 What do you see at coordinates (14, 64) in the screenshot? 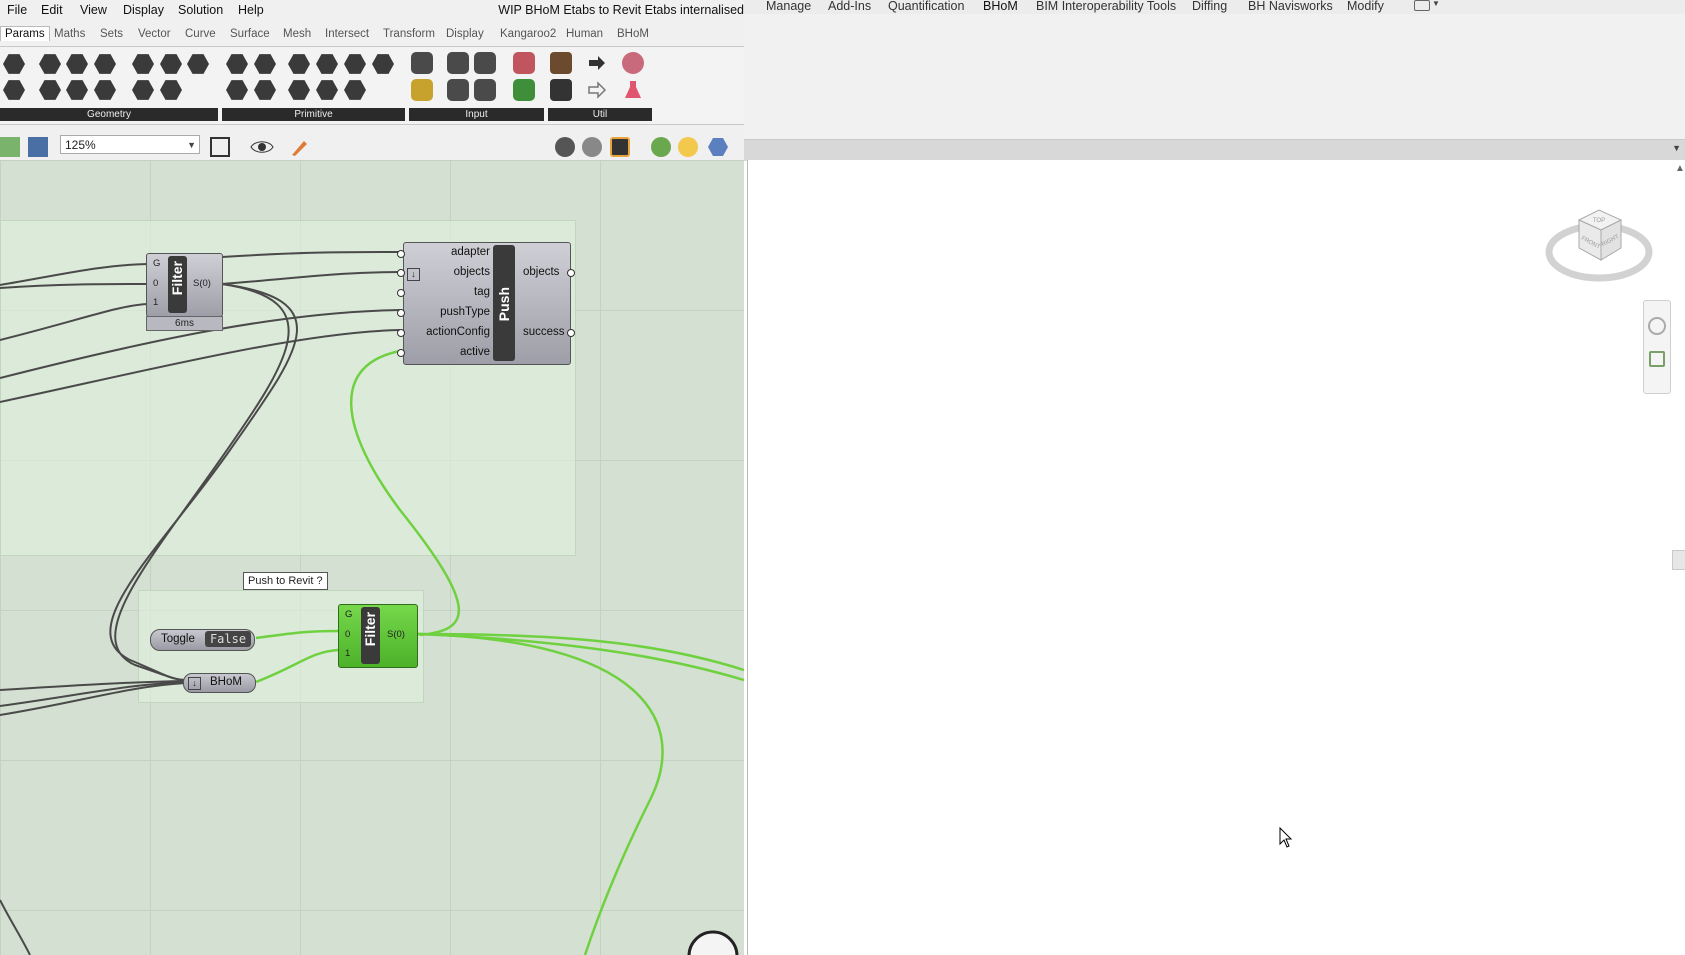
I see `point-param-icon` at bounding box center [14, 64].